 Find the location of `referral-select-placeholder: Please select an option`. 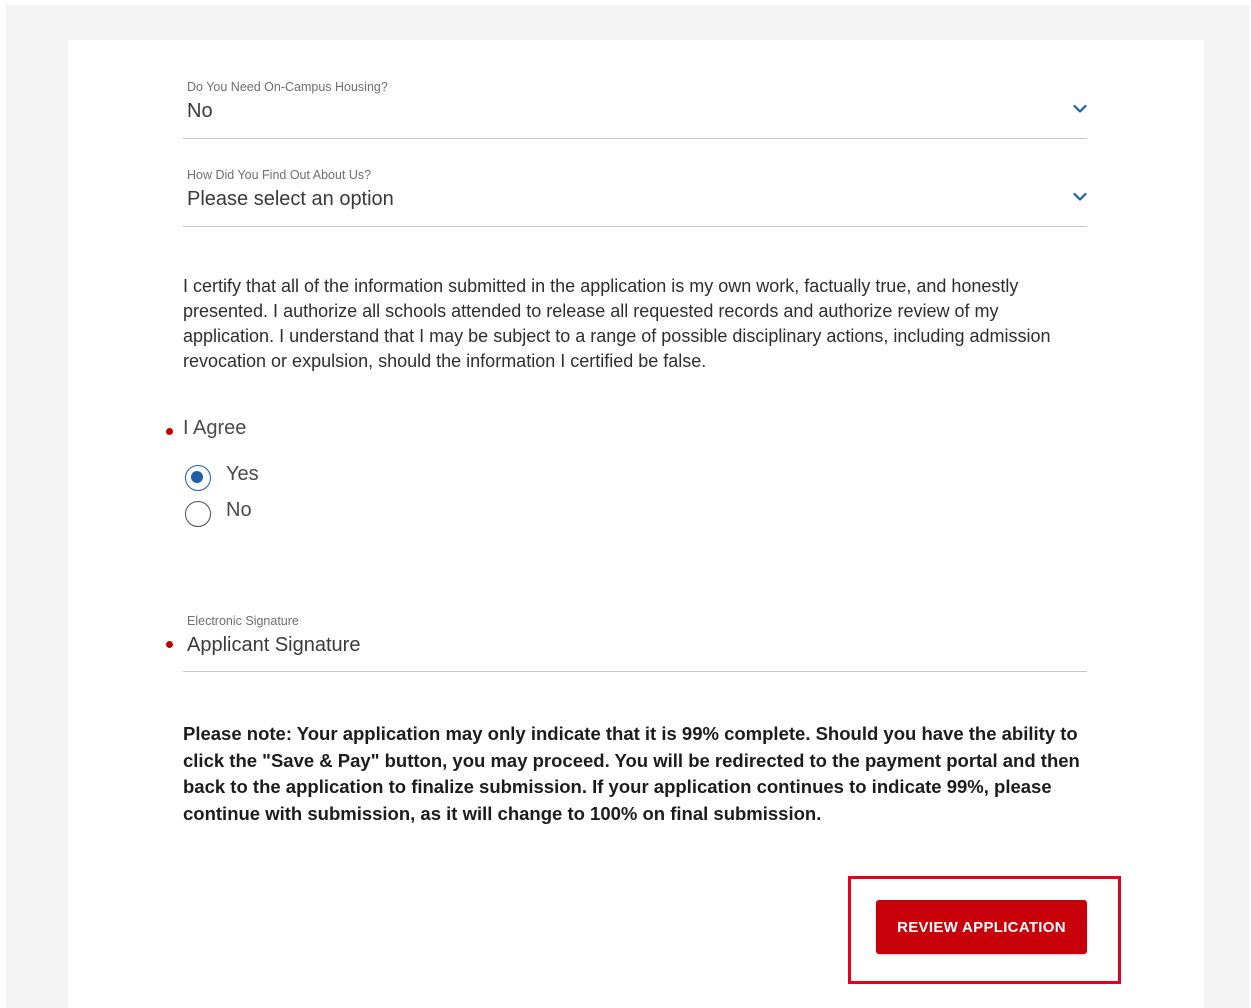

referral-select-placeholder: Please select an option is located at coordinates (290, 199).